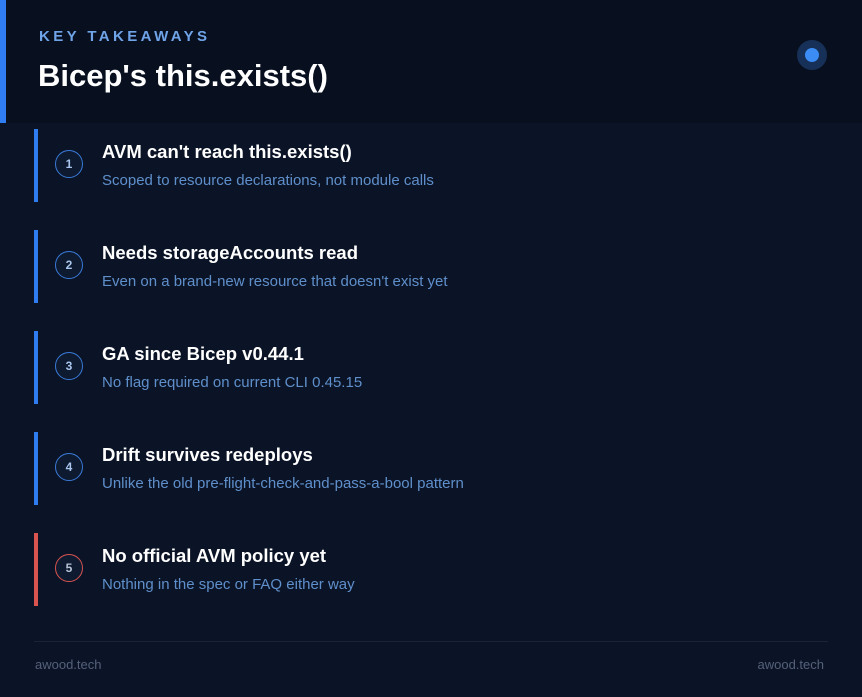 The image size is (862, 697). What do you see at coordinates (431, 641) in the screenshot?
I see `footer-divider` at bounding box center [431, 641].